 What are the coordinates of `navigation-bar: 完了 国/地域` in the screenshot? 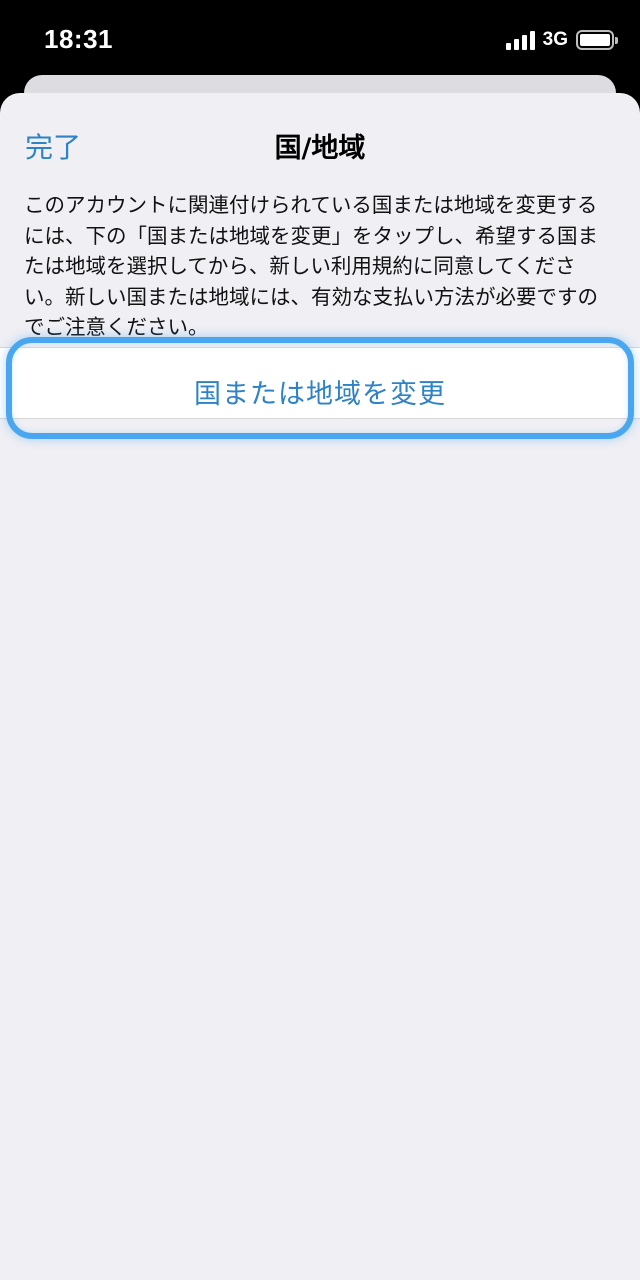 It's located at (320, 143).